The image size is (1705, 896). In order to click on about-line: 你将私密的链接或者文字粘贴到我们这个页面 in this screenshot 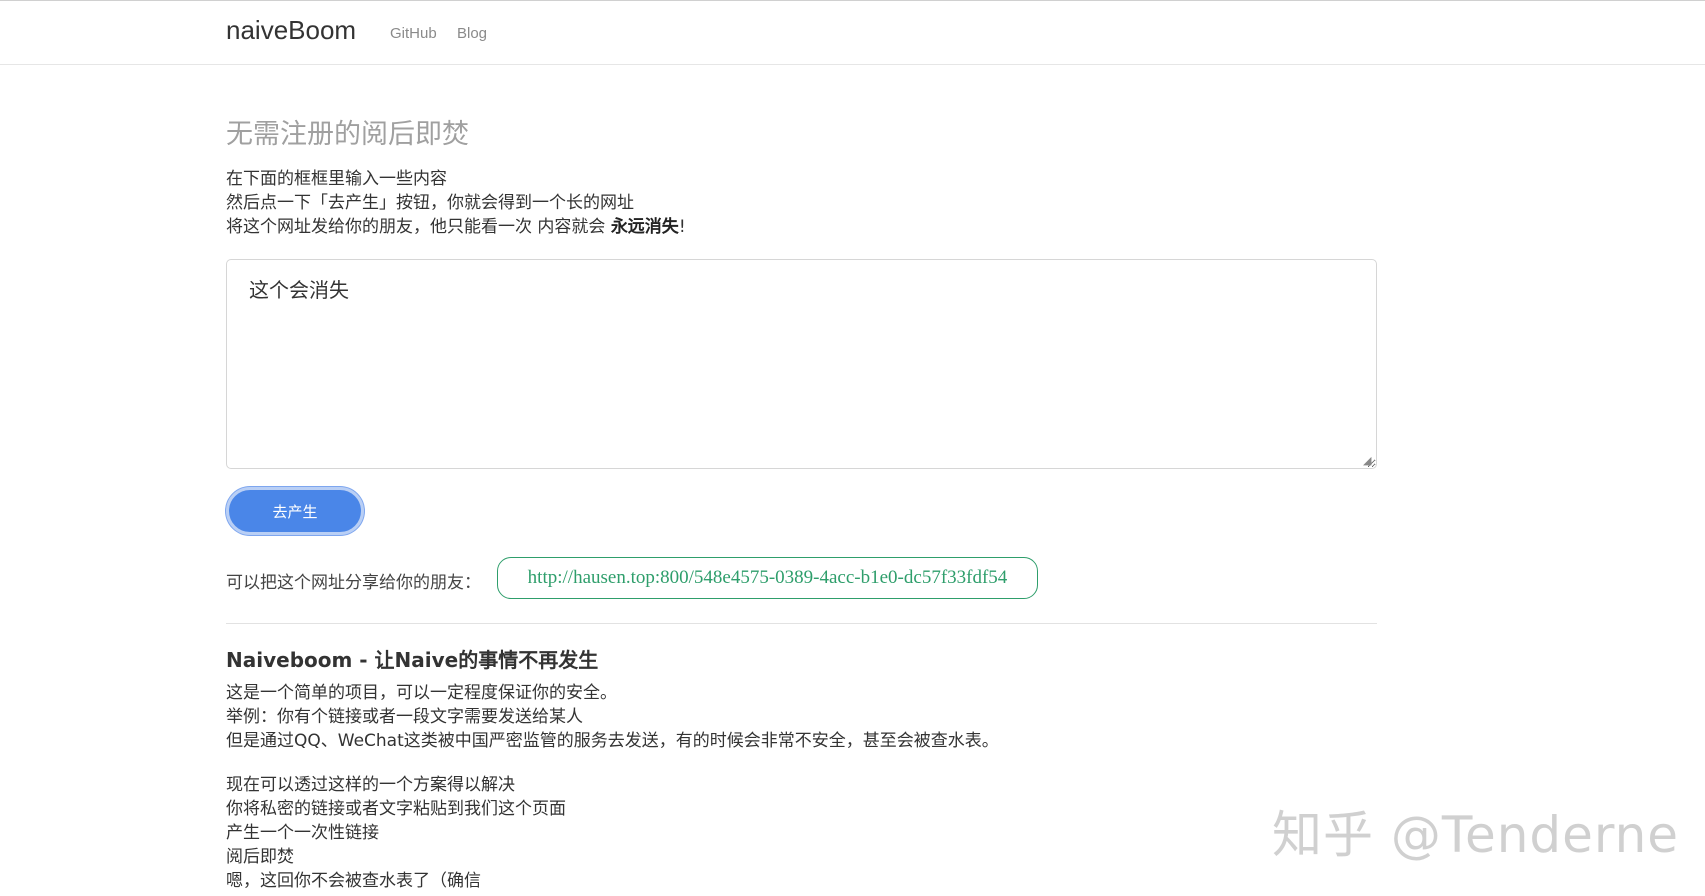, I will do `click(396, 809)`.